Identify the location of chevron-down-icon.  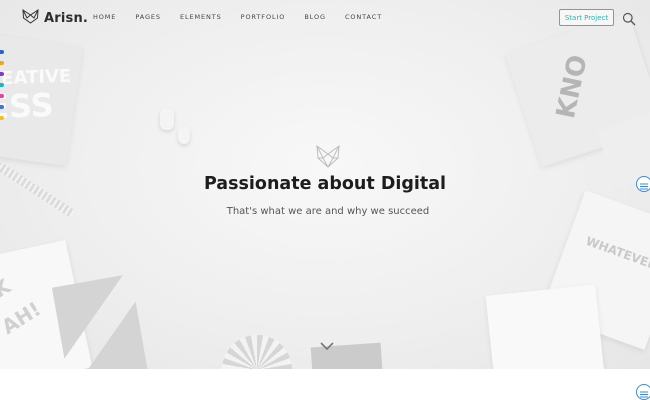
(327, 345).